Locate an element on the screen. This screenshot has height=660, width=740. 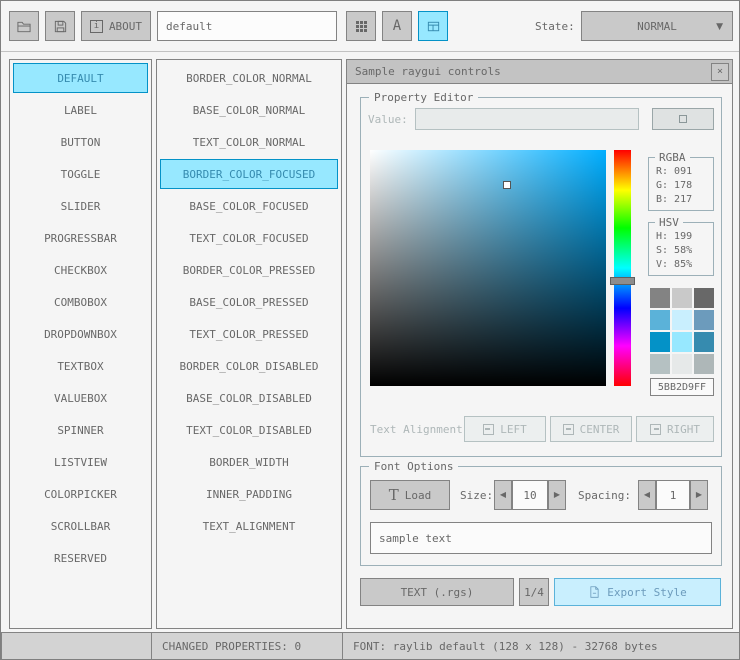
property-editor-group-label: Property Editor is located at coordinates (424, 97).